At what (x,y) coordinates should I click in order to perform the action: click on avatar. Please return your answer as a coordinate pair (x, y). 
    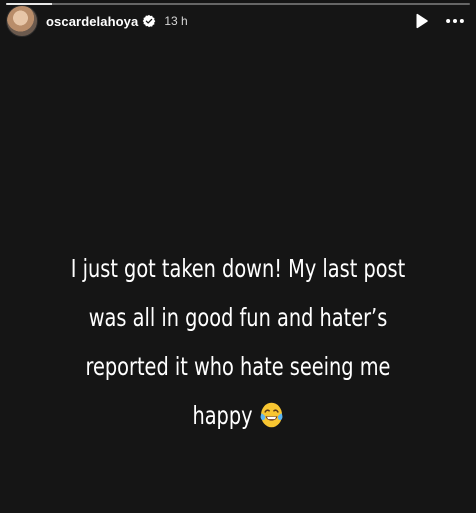
    Looking at the image, I should click on (22, 21).